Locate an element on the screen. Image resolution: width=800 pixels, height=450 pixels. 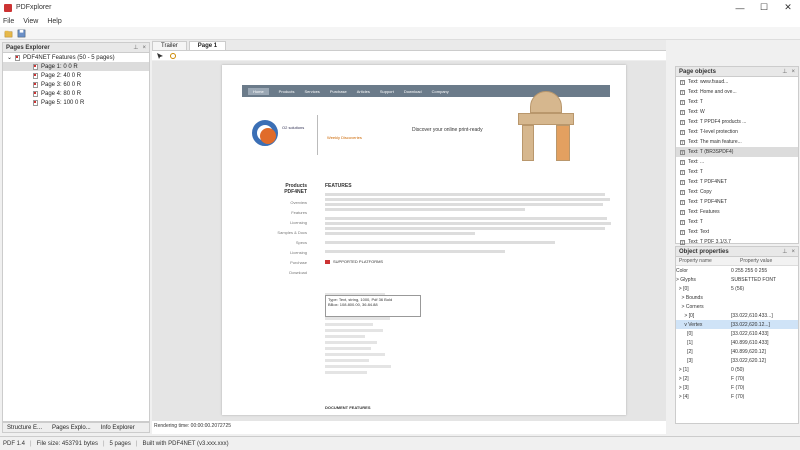
property-name: > [3] is located at coordinates (682, 387).